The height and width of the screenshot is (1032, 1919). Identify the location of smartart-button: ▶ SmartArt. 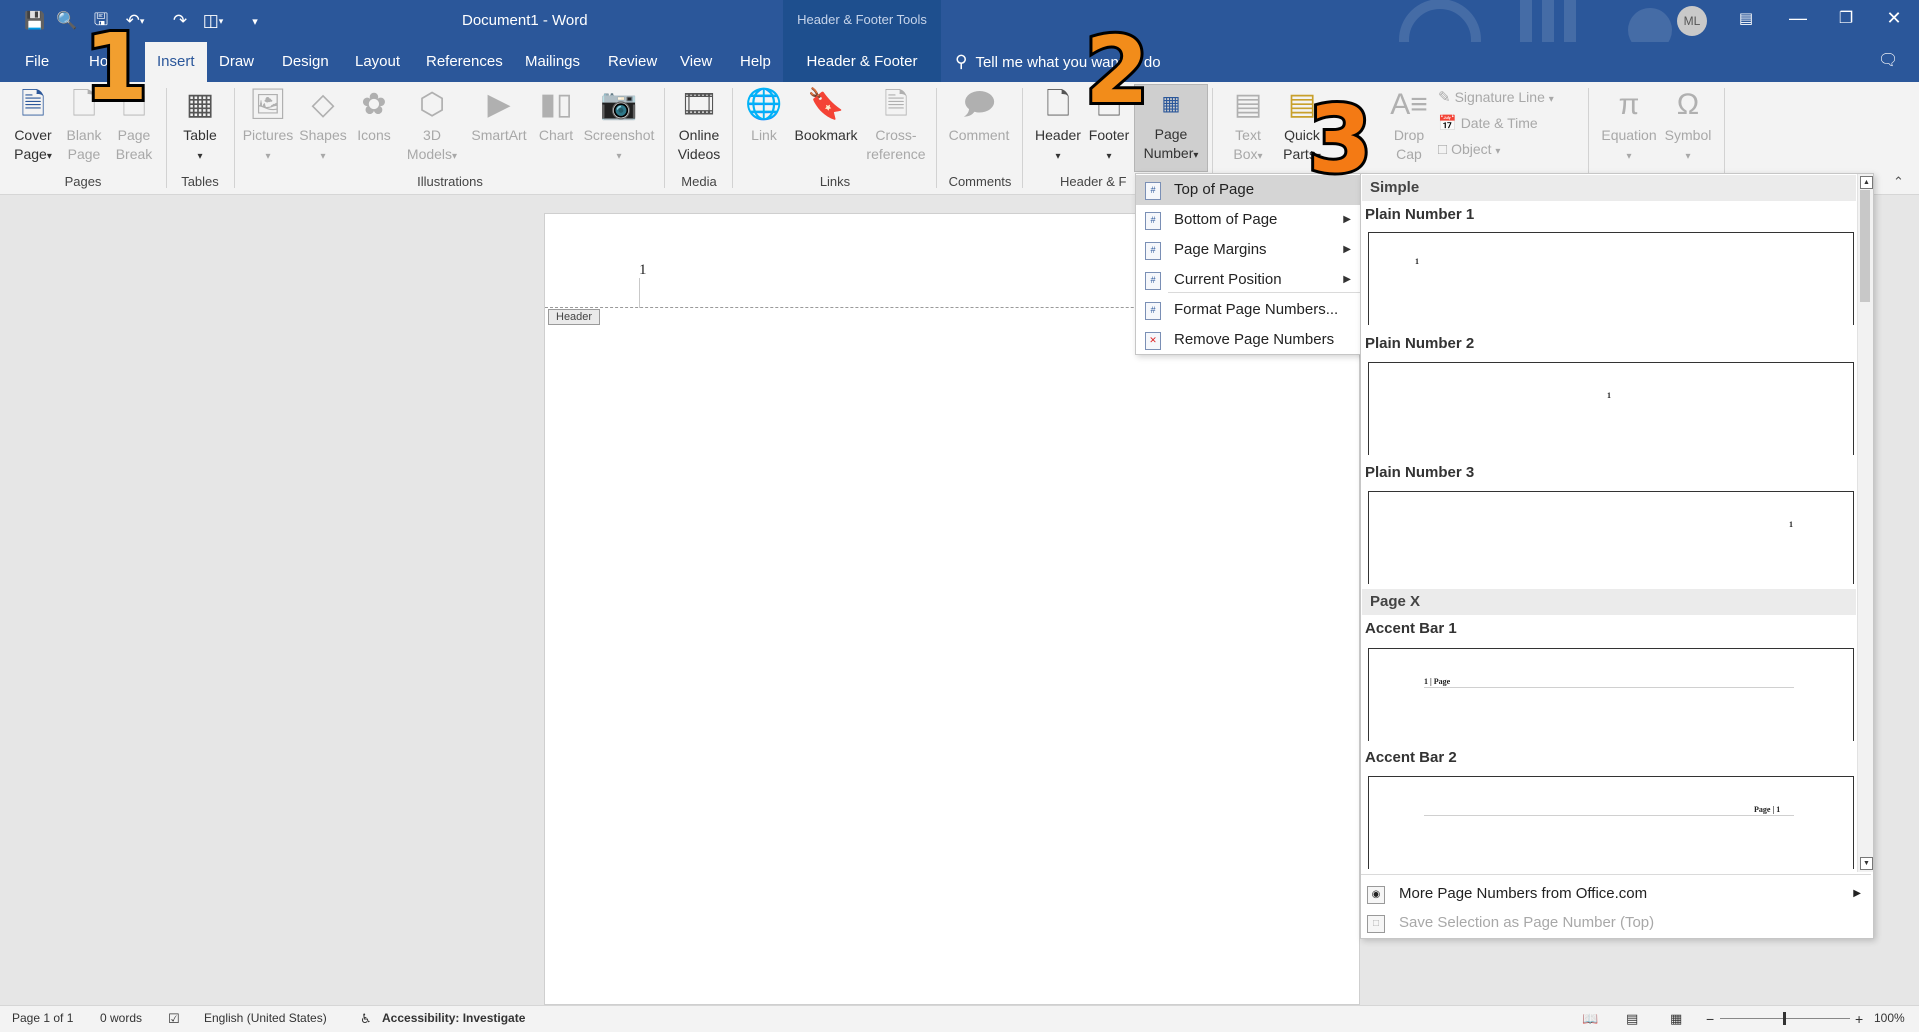
(499, 115).